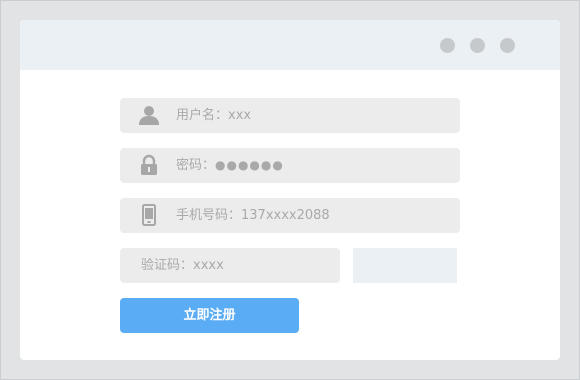 This screenshot has height=380, width=580. I want to click on captcha-field: 验证码：xxxx, so click(230, 265).